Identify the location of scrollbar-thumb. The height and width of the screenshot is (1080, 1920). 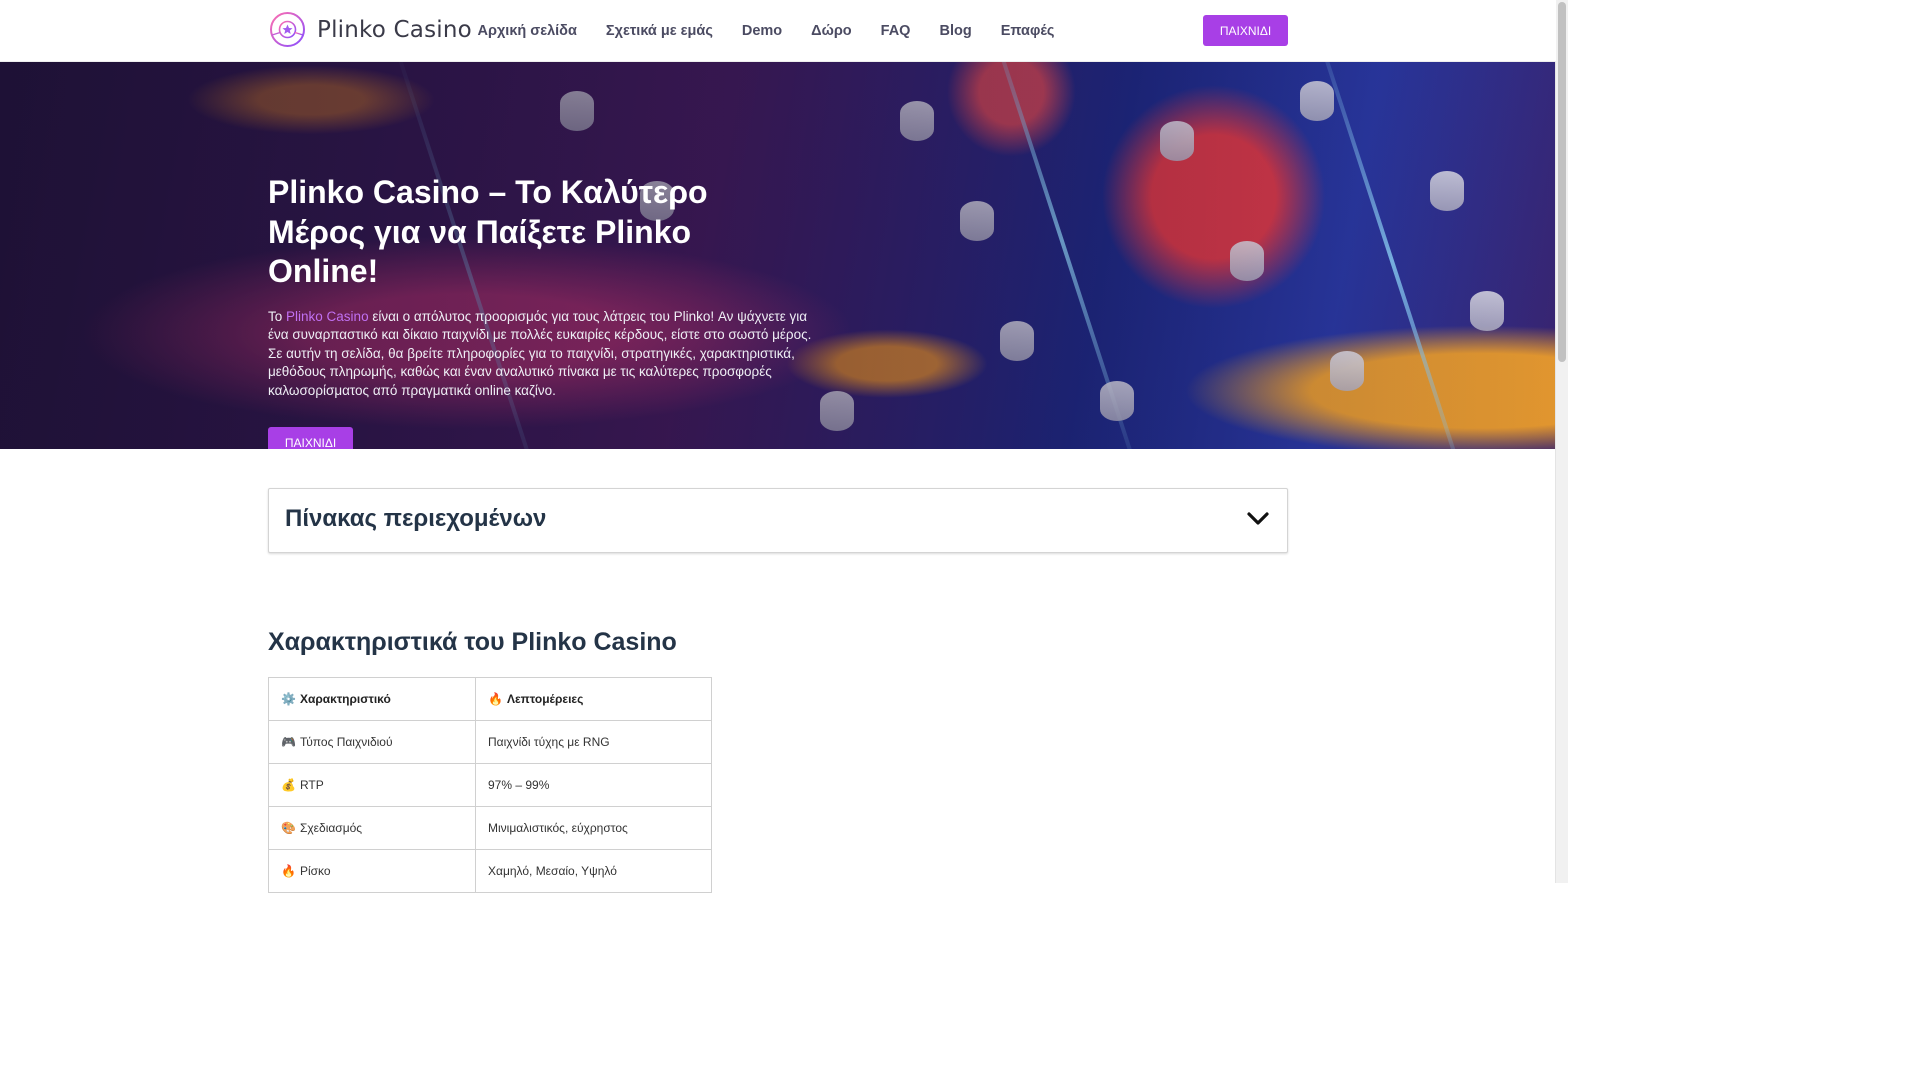
(1562, 182).